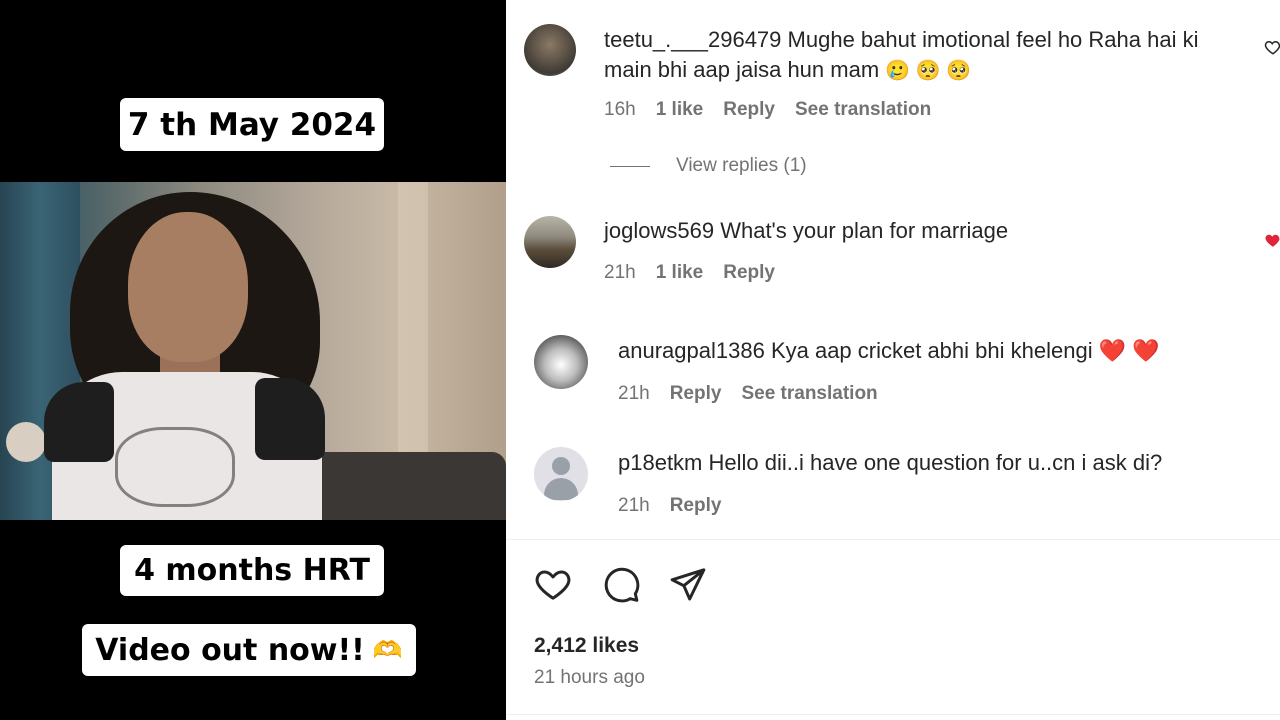 This screenshot has width=1280, height=720. I want to click on comment-meta: 16h 1 like Reply See translation, so click(767, 110).